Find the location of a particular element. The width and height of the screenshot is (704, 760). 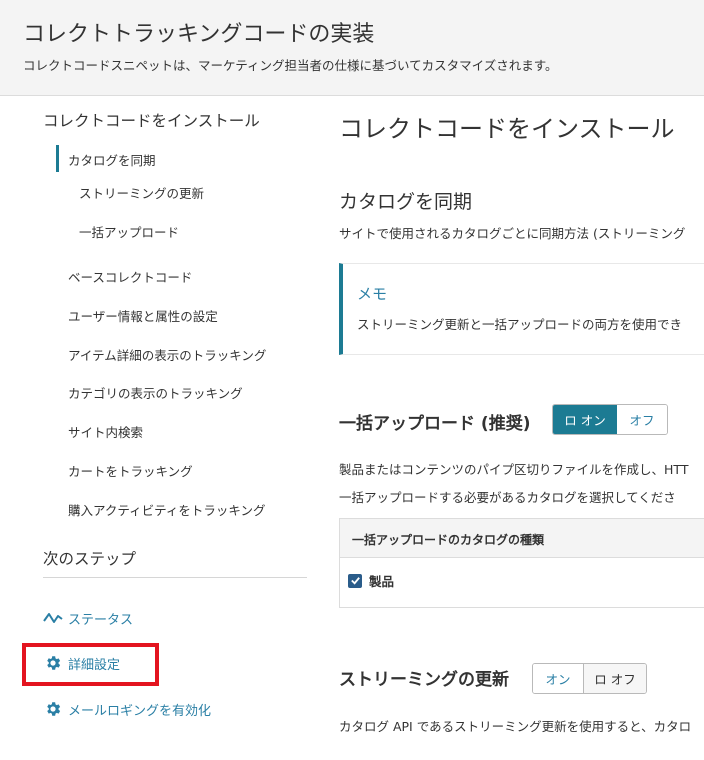

table-header-label: 一括アップロードのカタログの種類 is located at coordinates (448, 540).